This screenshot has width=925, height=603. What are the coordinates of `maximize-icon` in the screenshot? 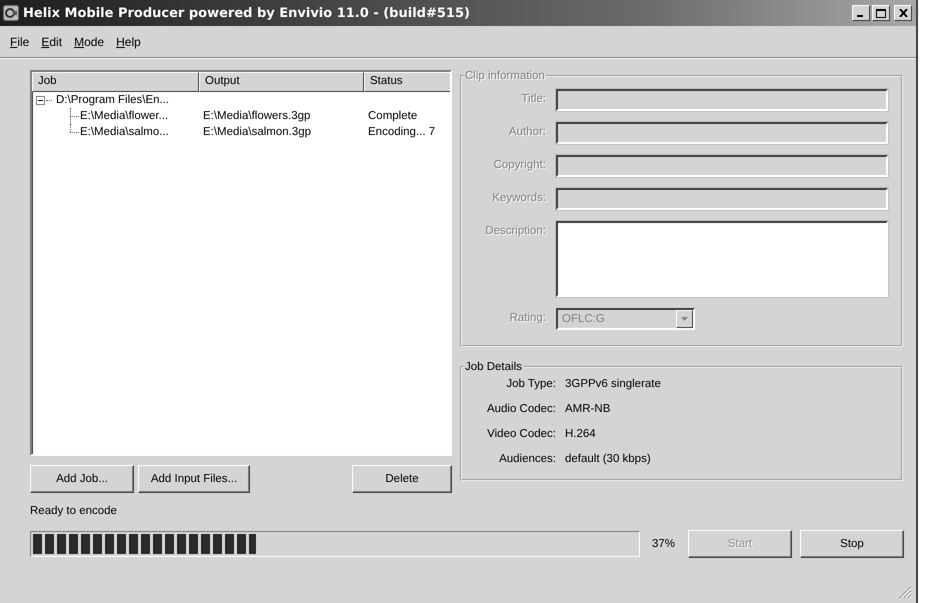 It's located at (881, 13).